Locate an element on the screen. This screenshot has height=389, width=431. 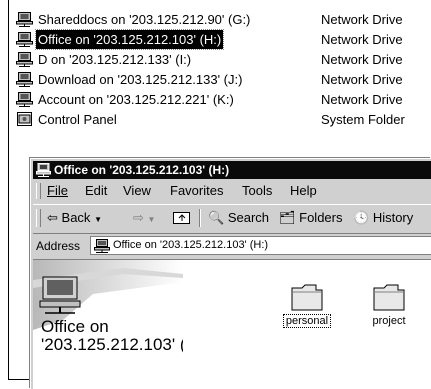
back-label: Back is located at coordinates (76, 217).